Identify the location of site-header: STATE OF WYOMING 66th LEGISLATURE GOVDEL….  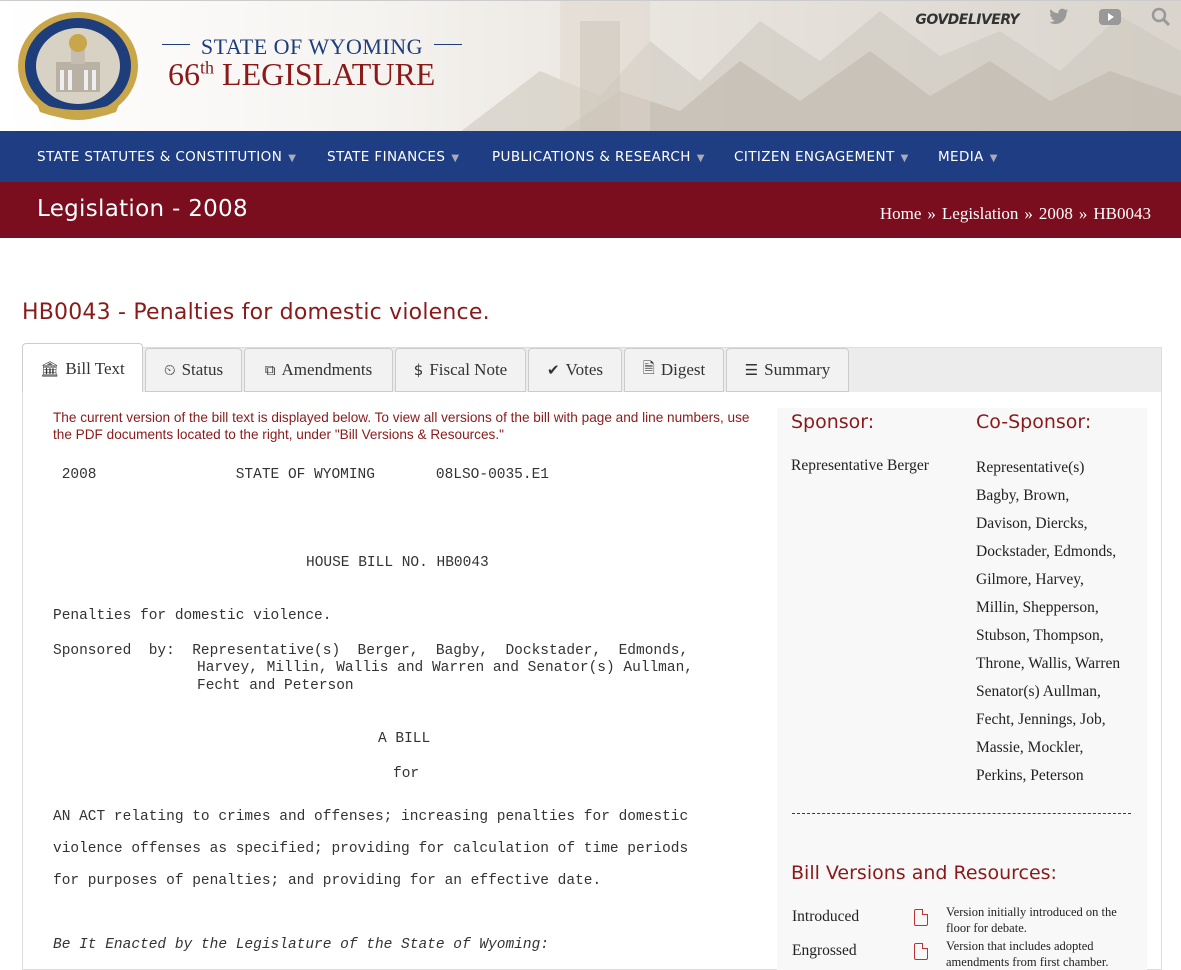
(590, 65).